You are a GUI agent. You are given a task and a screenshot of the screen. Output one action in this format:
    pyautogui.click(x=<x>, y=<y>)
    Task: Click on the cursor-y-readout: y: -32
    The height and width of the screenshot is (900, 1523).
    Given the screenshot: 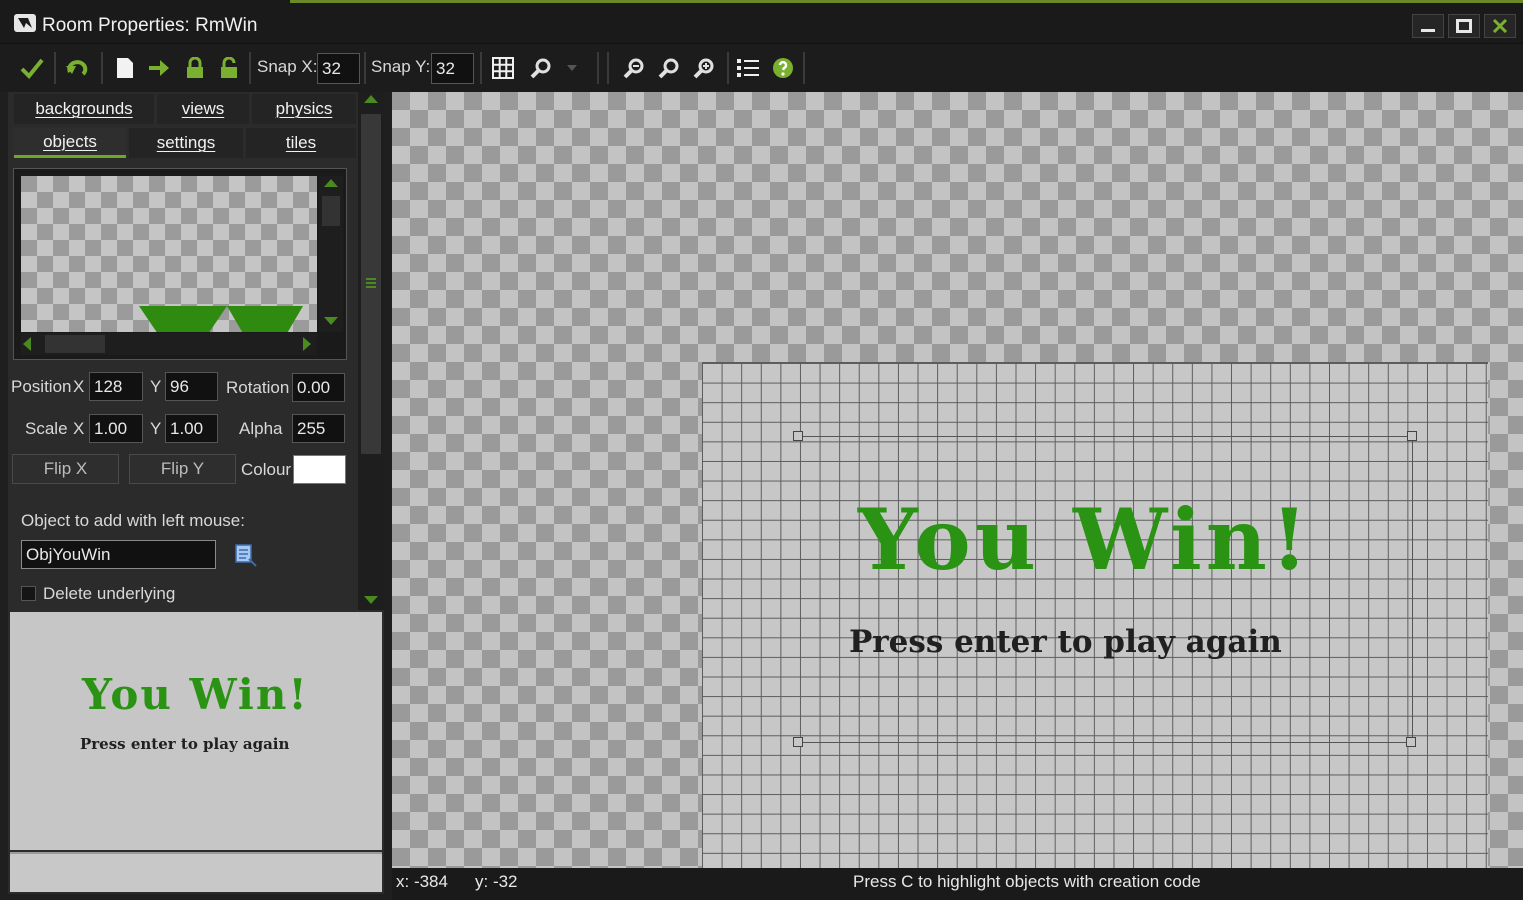 What is the action you would take?
    pyautogui.click(x=496, y=881)
    